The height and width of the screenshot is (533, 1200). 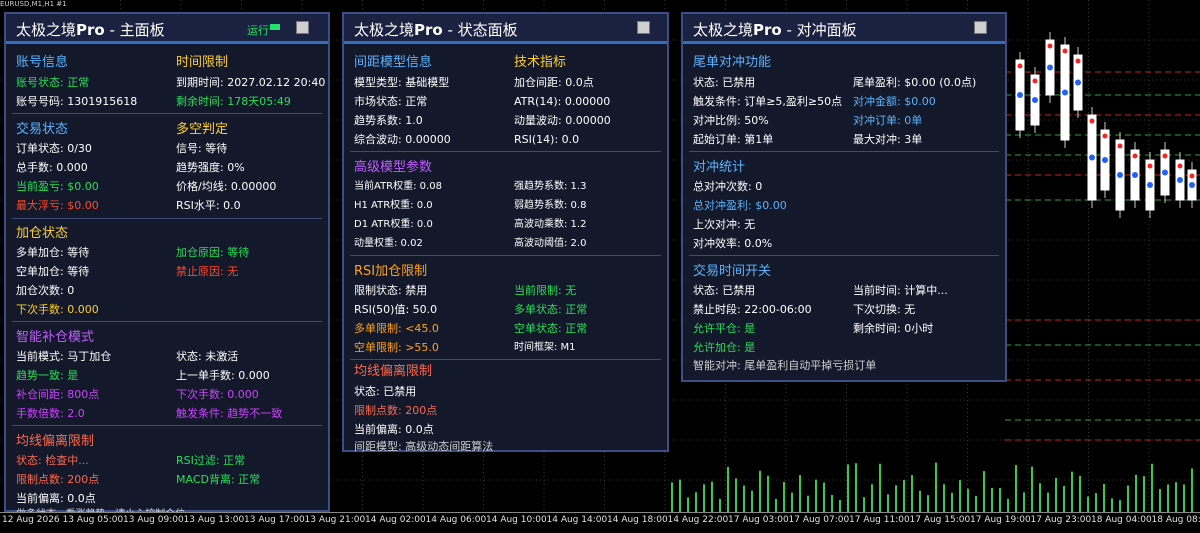 What do you see at coordinates (100, 510) in the screenshot?
I see `cut-off-line: 做多状态 · 看涨趋势 · 请小心控制仓位` at bounding box center [100, 510].